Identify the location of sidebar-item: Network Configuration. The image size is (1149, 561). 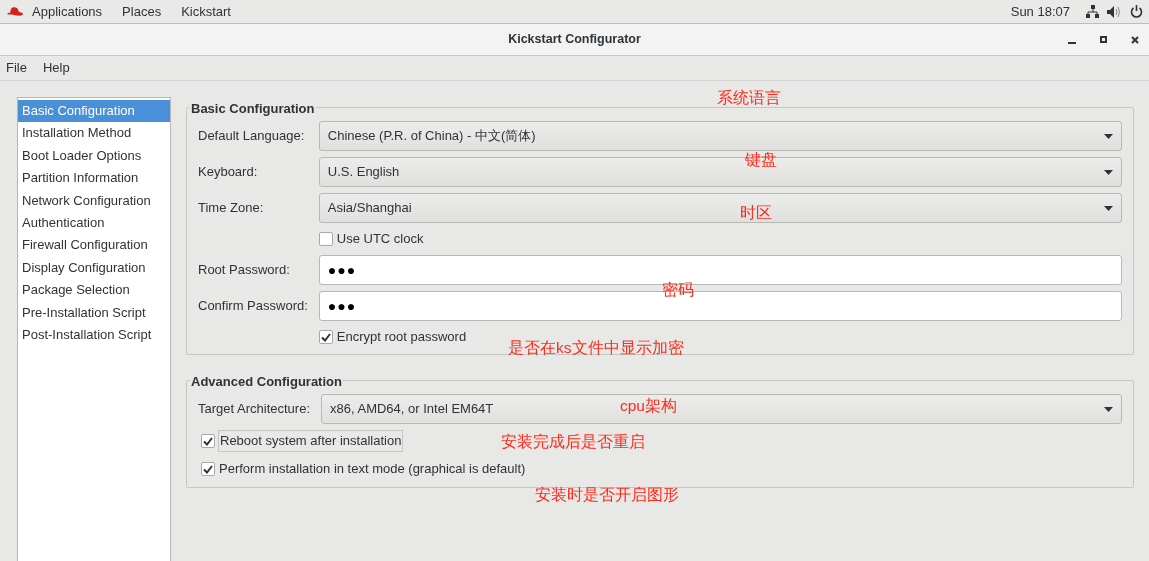
(94, 200).